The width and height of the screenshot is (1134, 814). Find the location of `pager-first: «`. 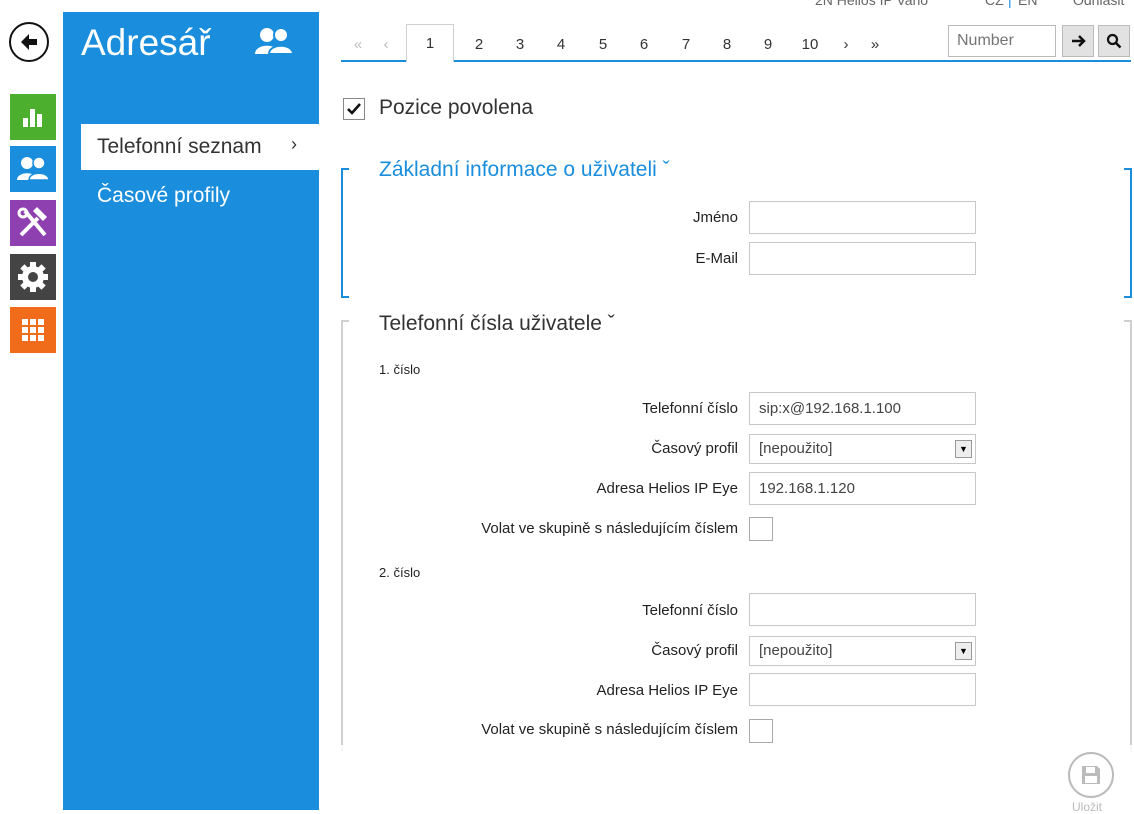

pager-first: « is located at coordinates (358, 45).